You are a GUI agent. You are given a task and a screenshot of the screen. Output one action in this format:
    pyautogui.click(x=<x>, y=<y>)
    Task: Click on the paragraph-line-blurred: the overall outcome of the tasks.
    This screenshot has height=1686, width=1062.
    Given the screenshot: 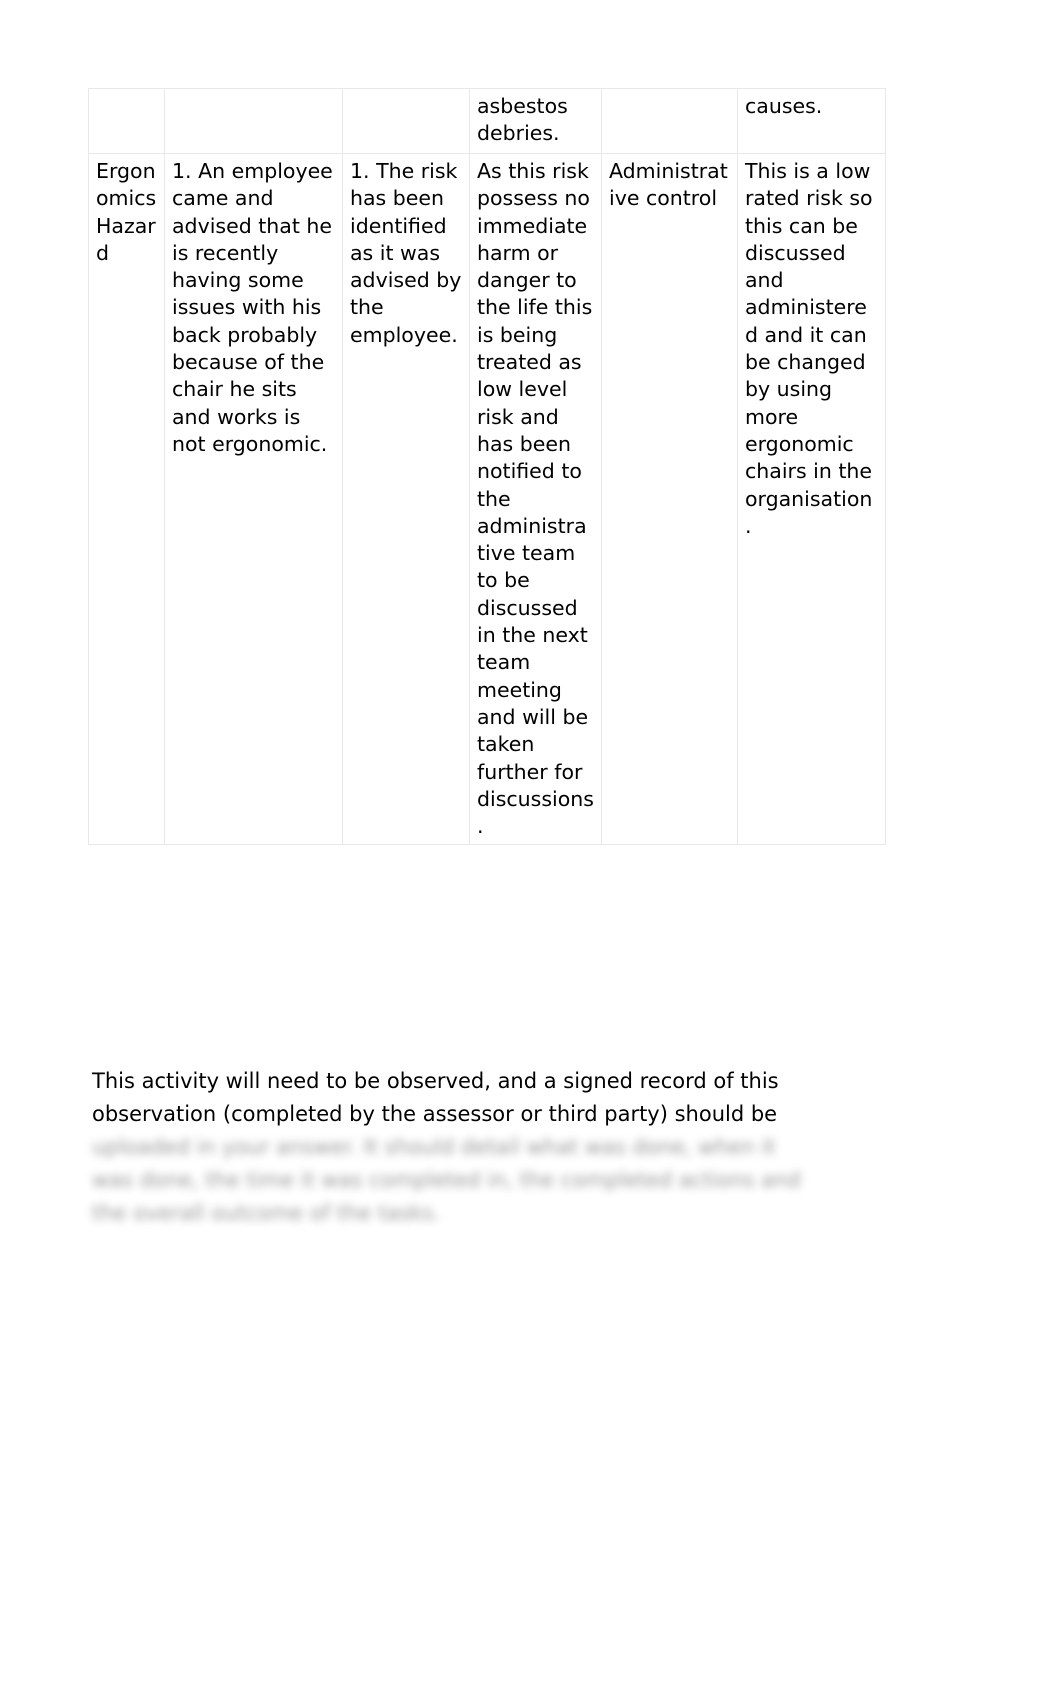 What is the action you would take?
    pyautogui.click(x=266, y=1213)
    